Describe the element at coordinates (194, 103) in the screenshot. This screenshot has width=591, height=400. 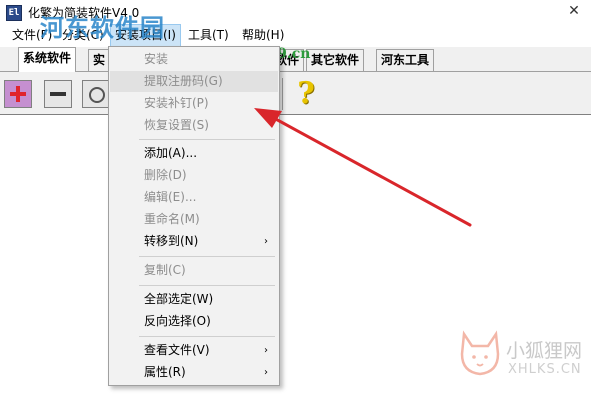
I see `menu-item-install-patch: 安装补钉(P)` at that location.